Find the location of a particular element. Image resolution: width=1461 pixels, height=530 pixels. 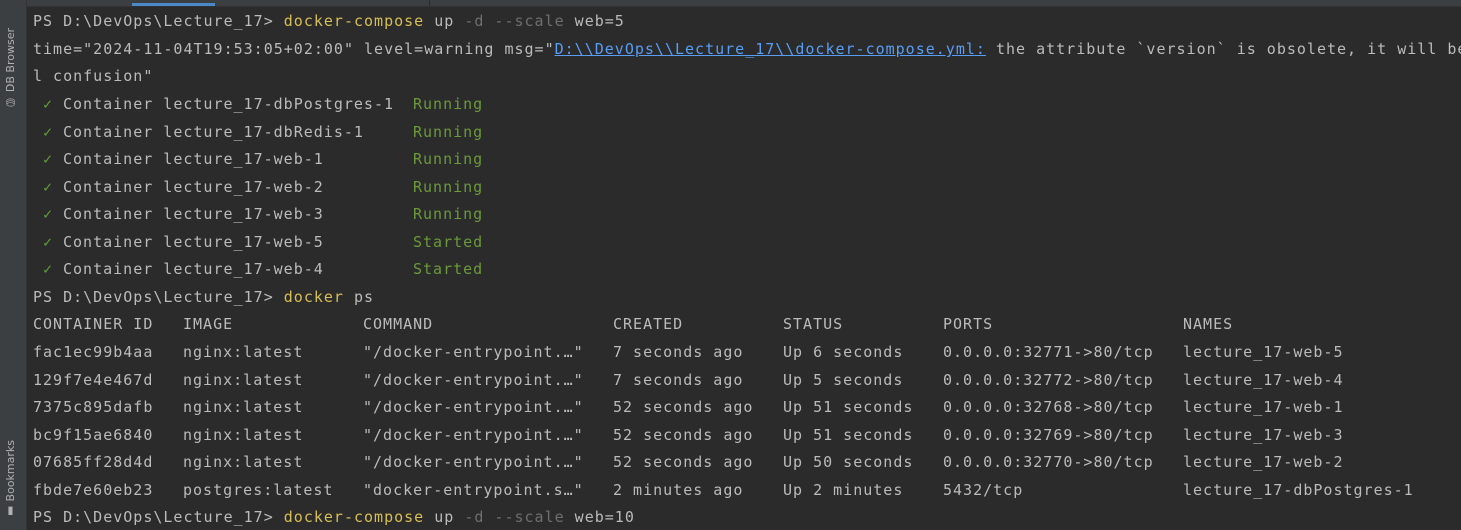

cell: "docker-entrypoint.s…" is located at coordinates (473, 489).